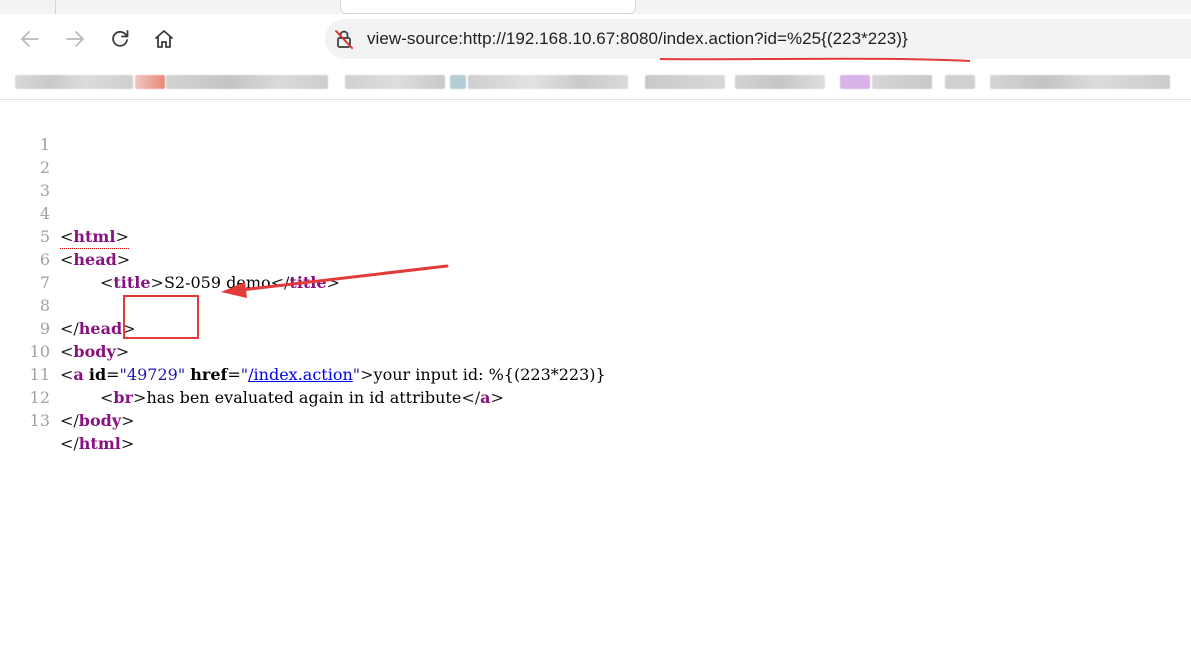 The width and height of the screenshot is (1191, 647). I want to click on source-line: 1, so click(25, 132).